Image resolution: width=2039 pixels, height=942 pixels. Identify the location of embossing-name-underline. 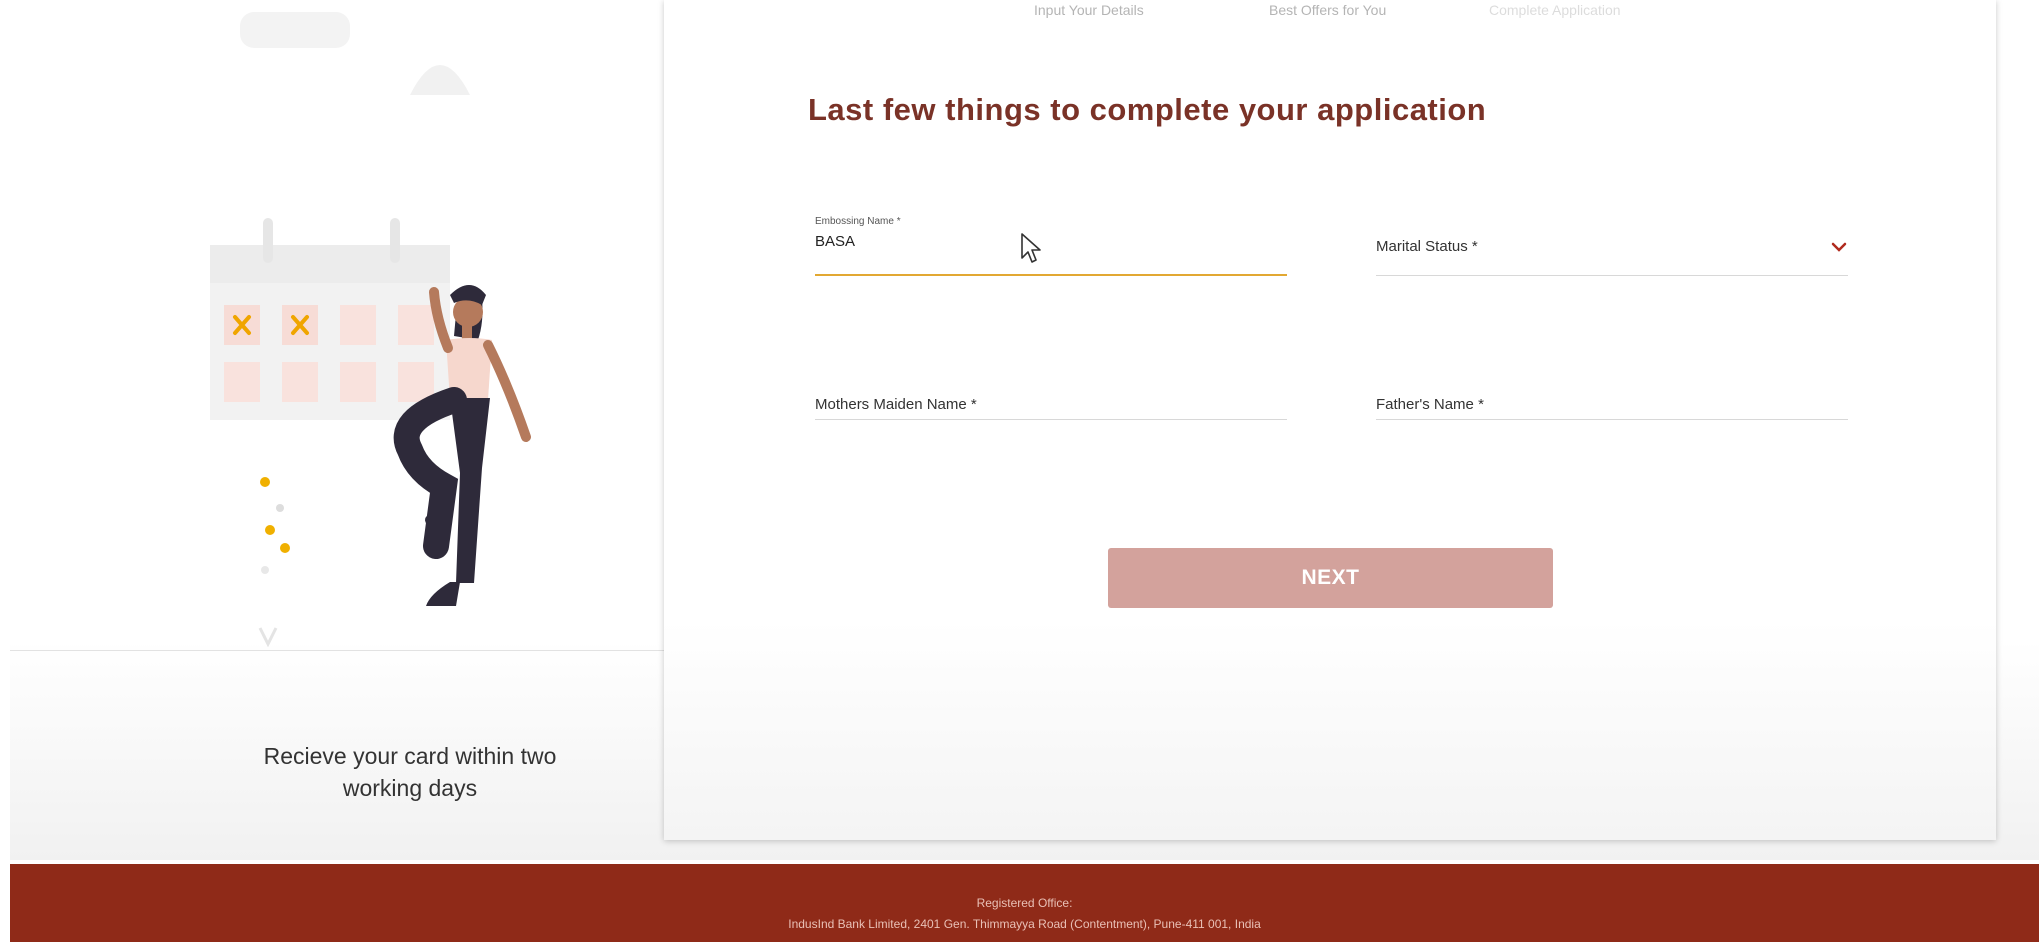
(1051, 275).